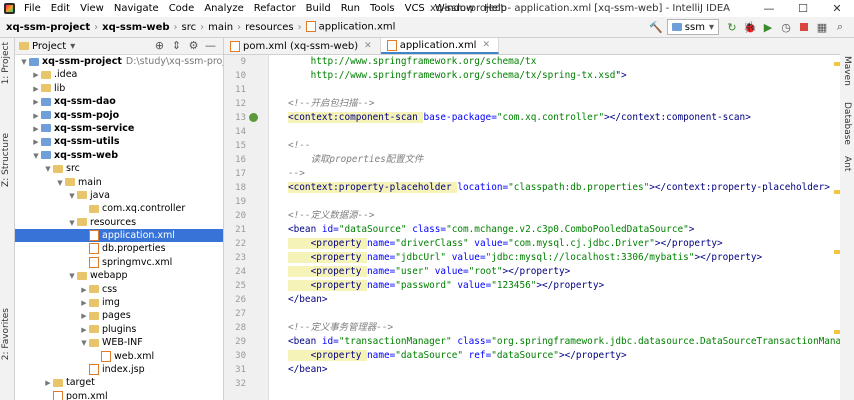 The width and height of the screenshot is (854, 400). Describe the element at coordinates (532, 104) in the screenshot. I see `code-line: 12 <!--开启包扫描-->` at that location.